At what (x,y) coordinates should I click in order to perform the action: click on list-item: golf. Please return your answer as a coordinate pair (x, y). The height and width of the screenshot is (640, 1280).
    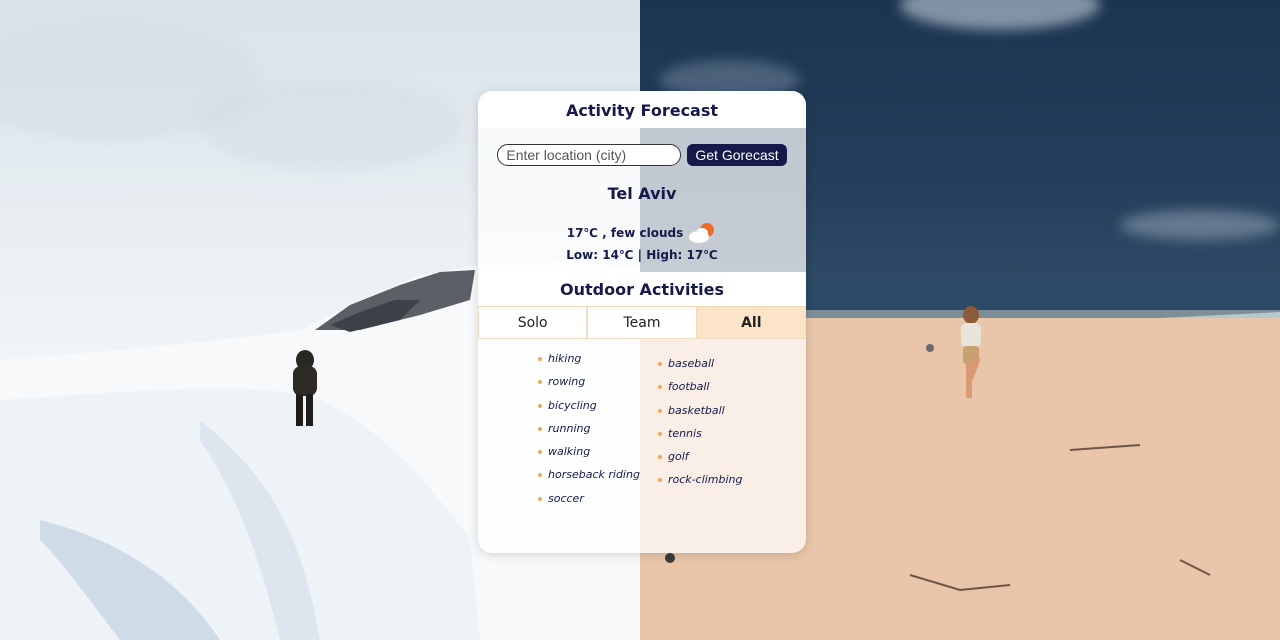
    Looking at the image, I should click on (700, 456).